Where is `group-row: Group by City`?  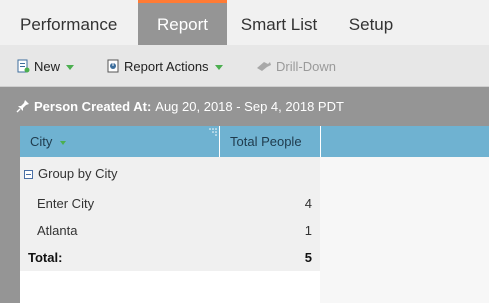
group-row: Group by City is located at coordinates (170, 174).